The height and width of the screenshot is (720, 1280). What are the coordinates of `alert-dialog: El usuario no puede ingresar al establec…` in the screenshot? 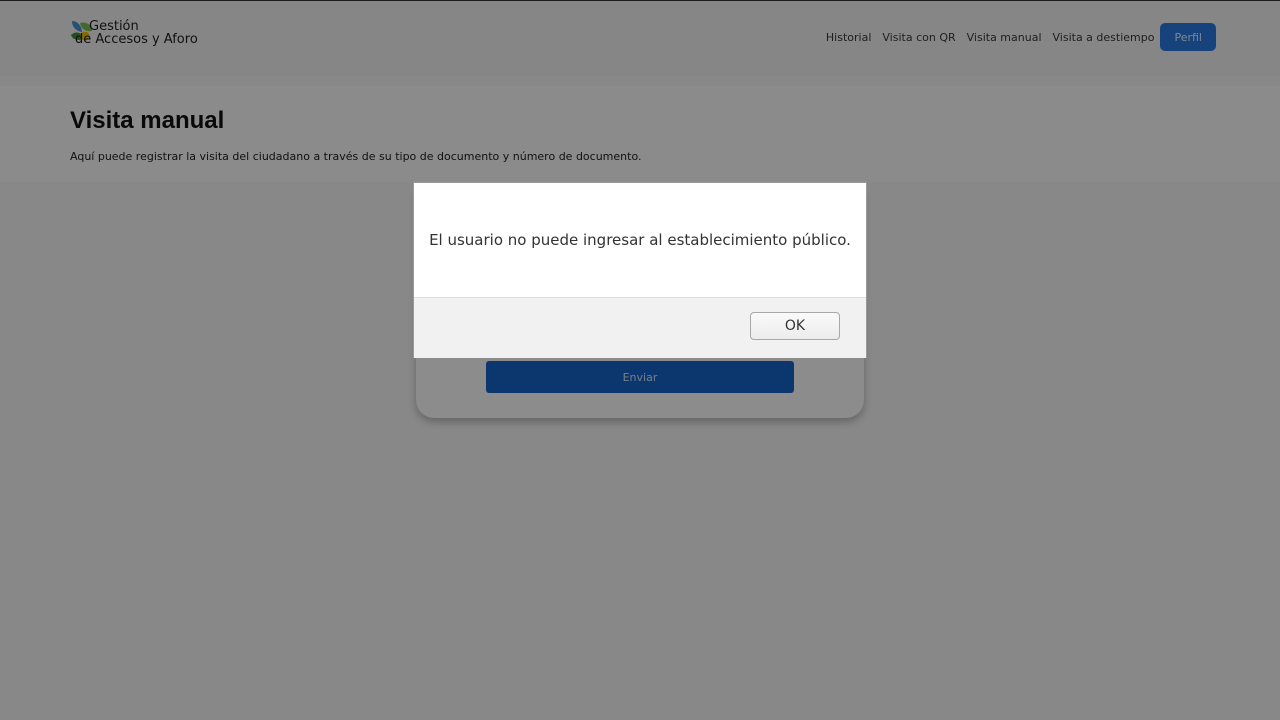 It's located at (640, 270).